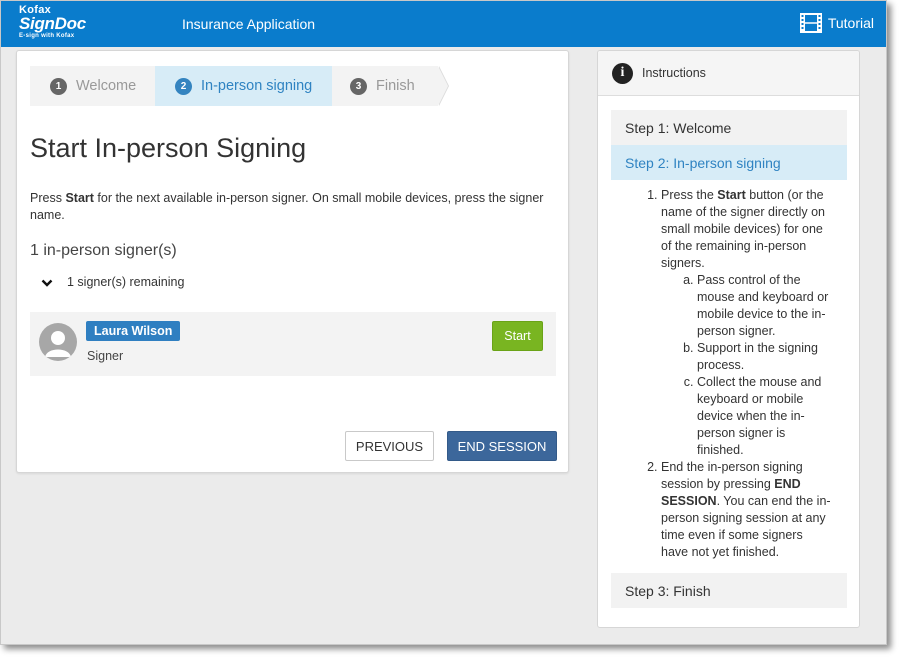 This screenshot has height=657, width=899. Describe the element at coordinates (622, 73) in the screenshot. I see `info-icon: i` at that location.